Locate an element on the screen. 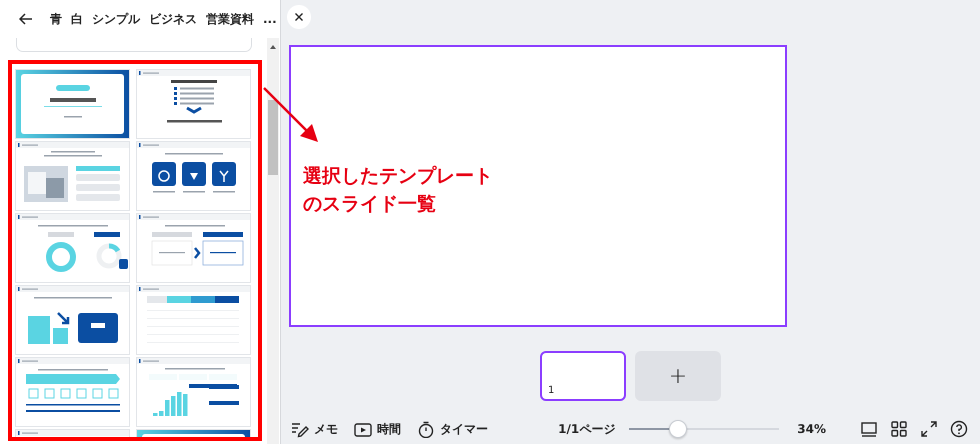  filter-tag: 営業資料 is located at coordinates (230, 19).